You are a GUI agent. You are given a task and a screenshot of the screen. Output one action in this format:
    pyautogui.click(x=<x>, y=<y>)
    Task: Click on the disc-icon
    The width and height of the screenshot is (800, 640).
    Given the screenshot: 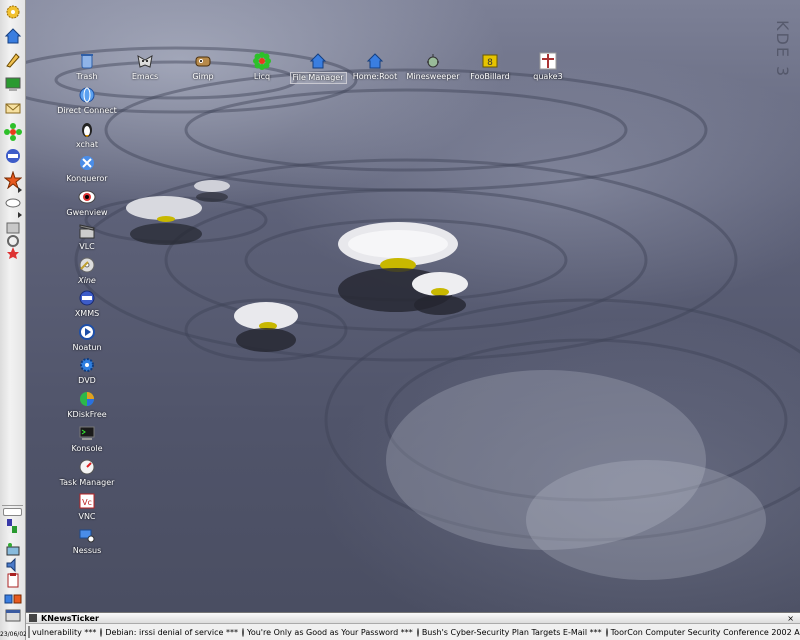 What is the action you would take?
    pyautogui.click(x=87, y=265)
    